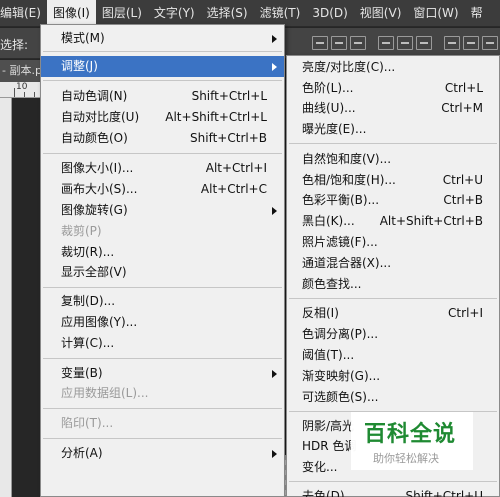 The image size is (500, 497). I want to click on align-separator, so click(372, 43).